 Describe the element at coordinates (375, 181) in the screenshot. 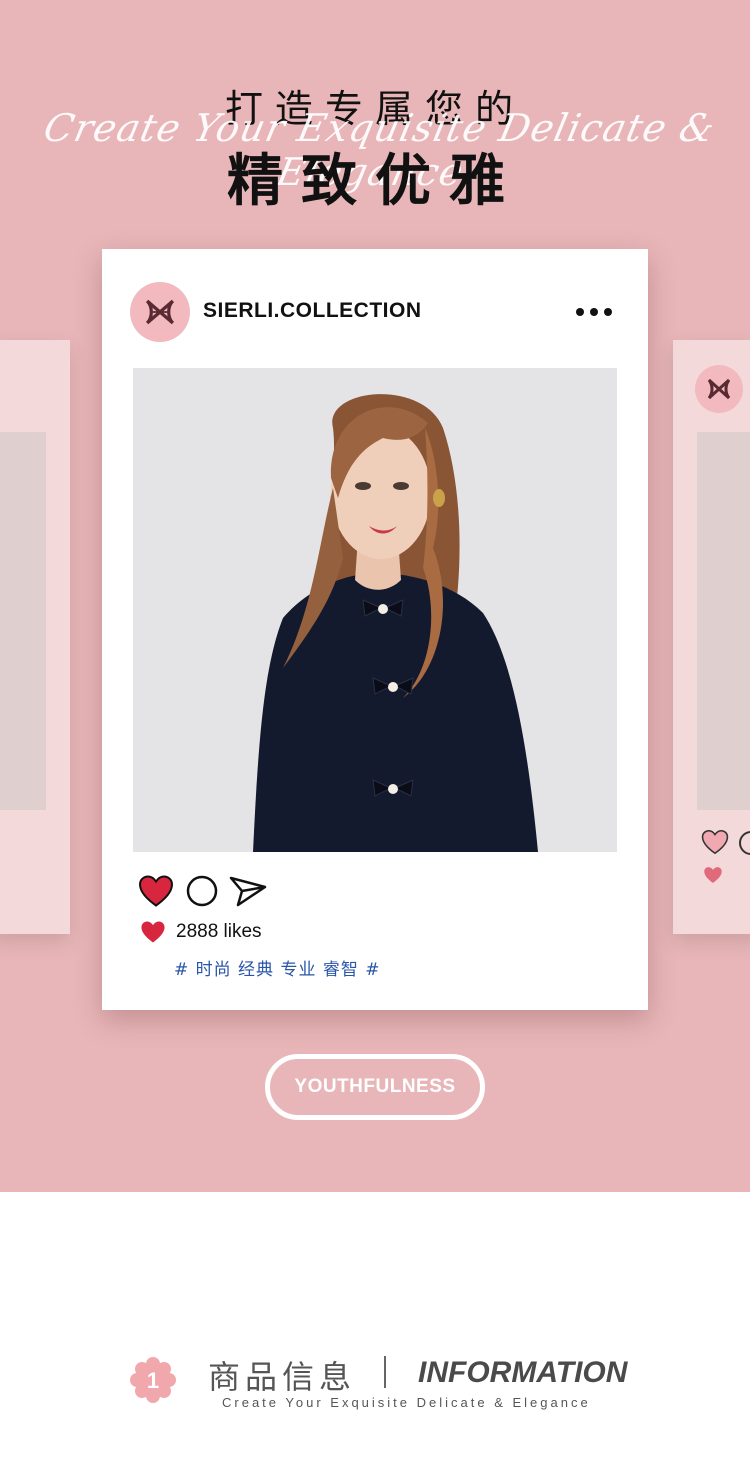

I see `hero-title-line2: 精致优雅` at that location.